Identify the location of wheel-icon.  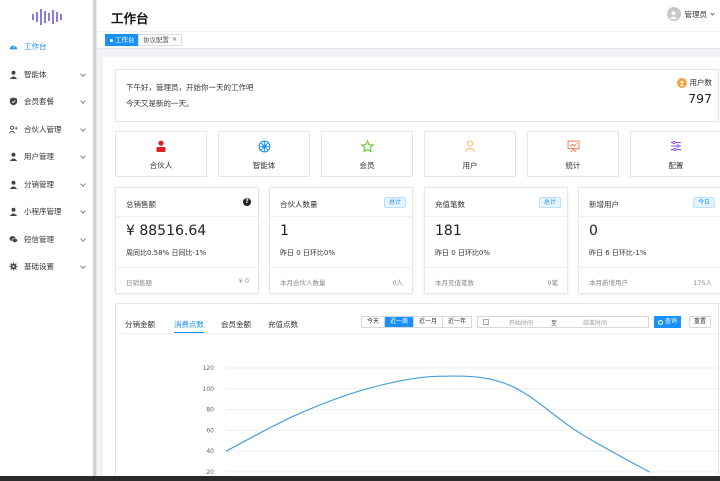
(264, 146).